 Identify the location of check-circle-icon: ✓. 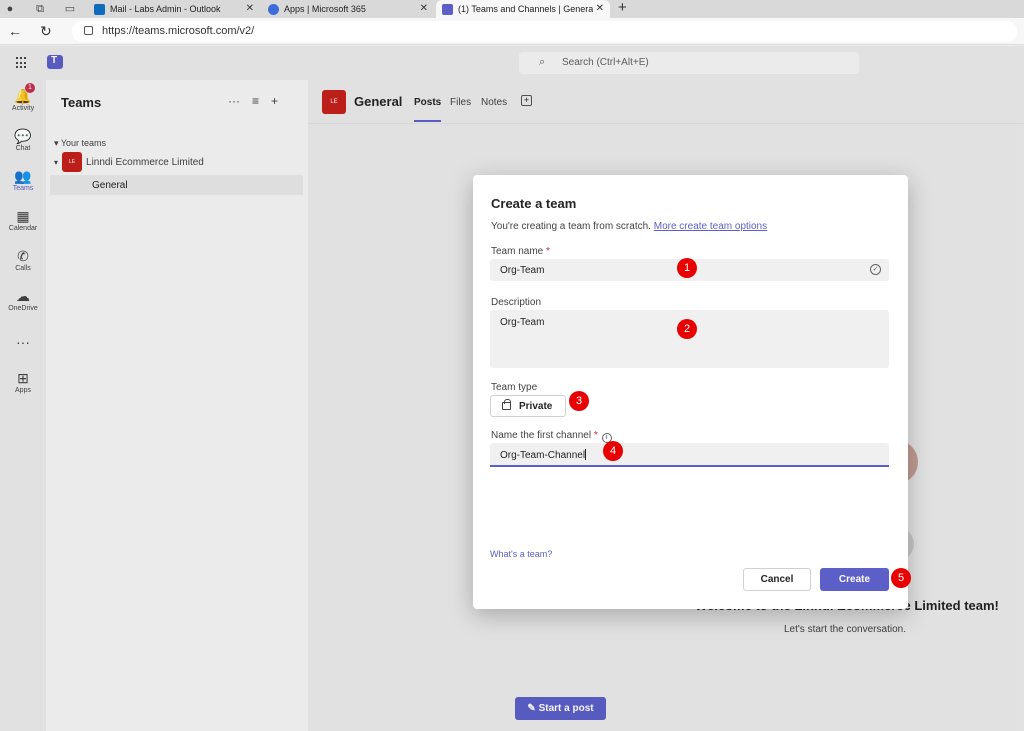
(875, 269).